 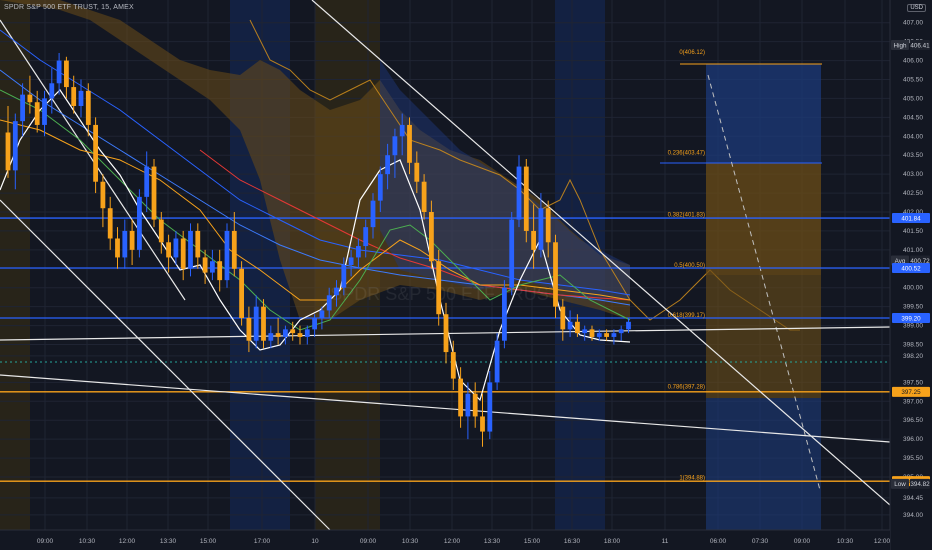 What do you see at coordinates (665, 541) in the screenshot?
I see `x-tick-label: 11` at bounding box center [665, 541].